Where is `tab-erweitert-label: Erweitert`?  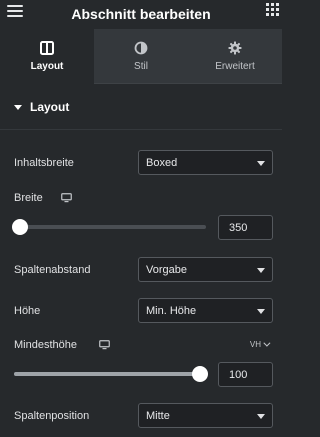 tab-erweitert-label: Erweitert is located at coordinates (235, 66).